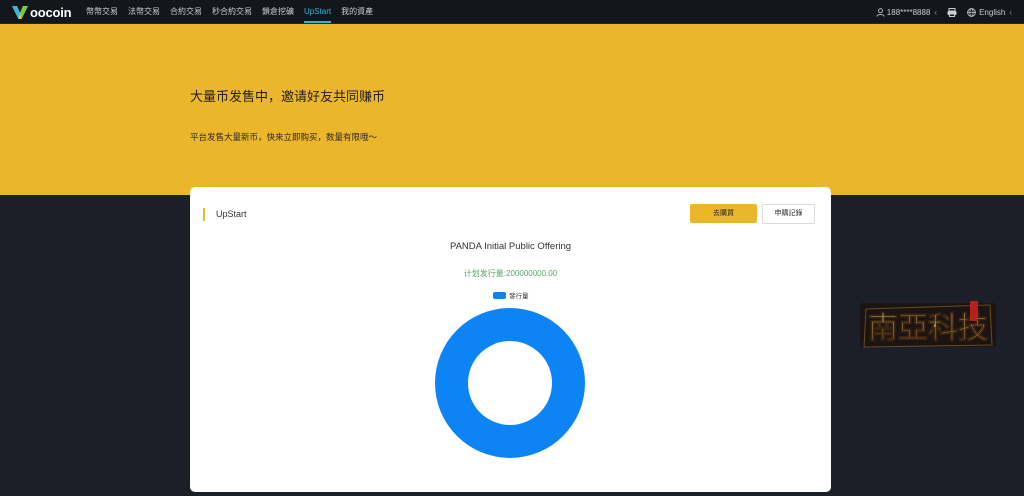  I want to click on nav-item-second-contract: 秒合約交易, so click(232, 12).